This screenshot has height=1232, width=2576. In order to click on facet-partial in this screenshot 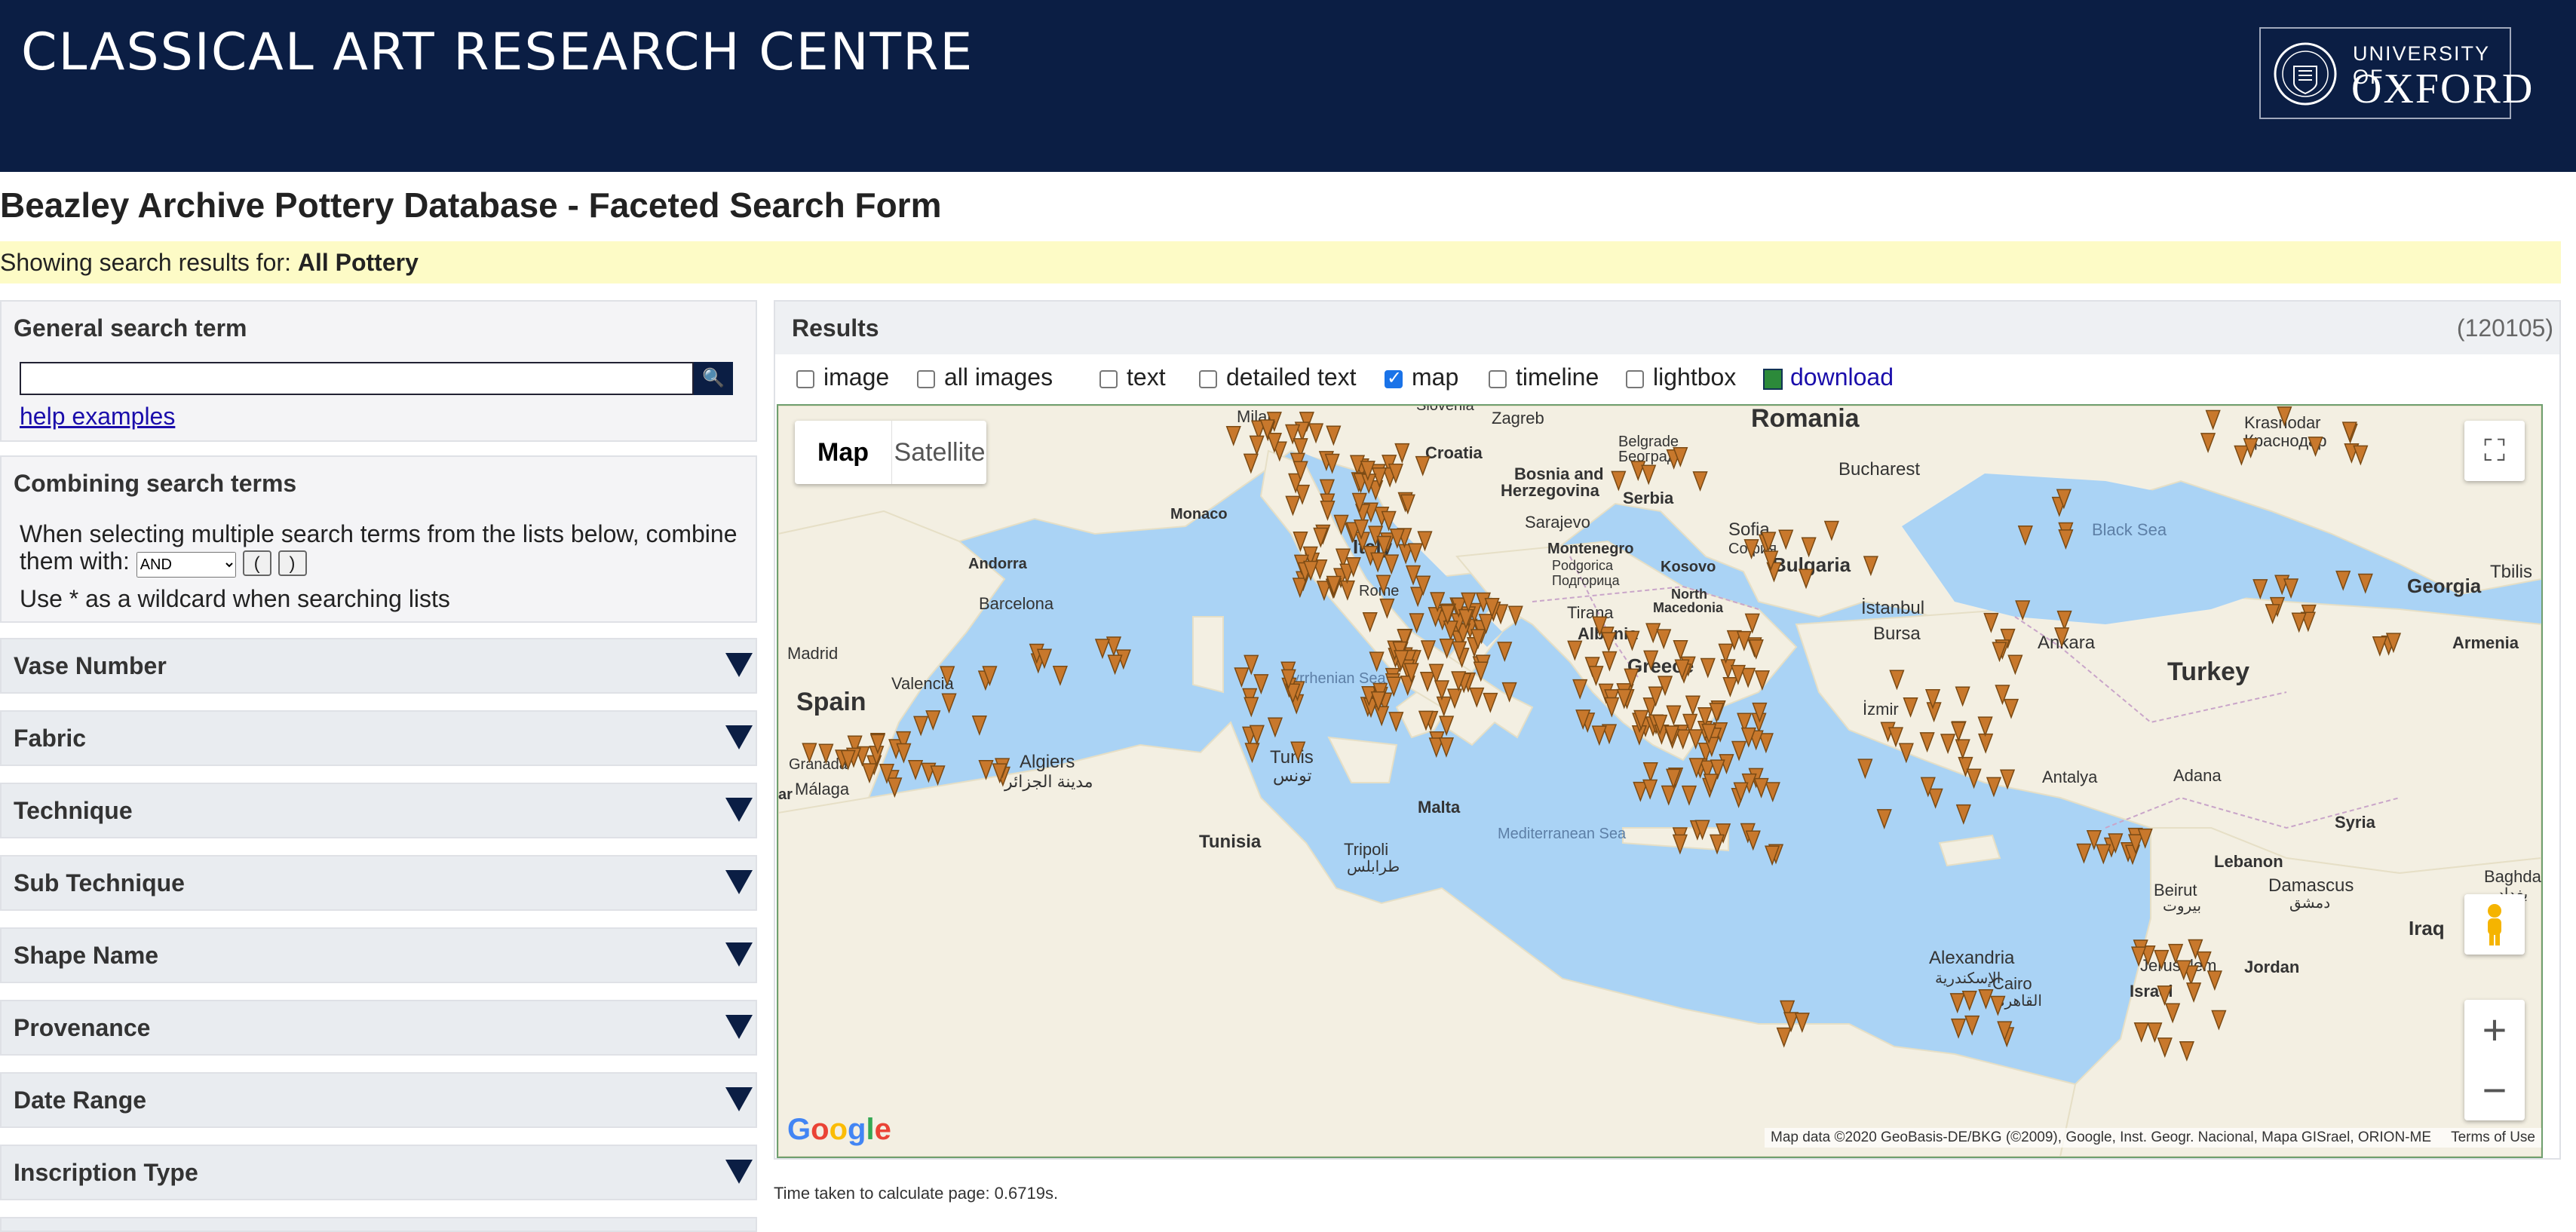, I will do `click(378, 1224)`.